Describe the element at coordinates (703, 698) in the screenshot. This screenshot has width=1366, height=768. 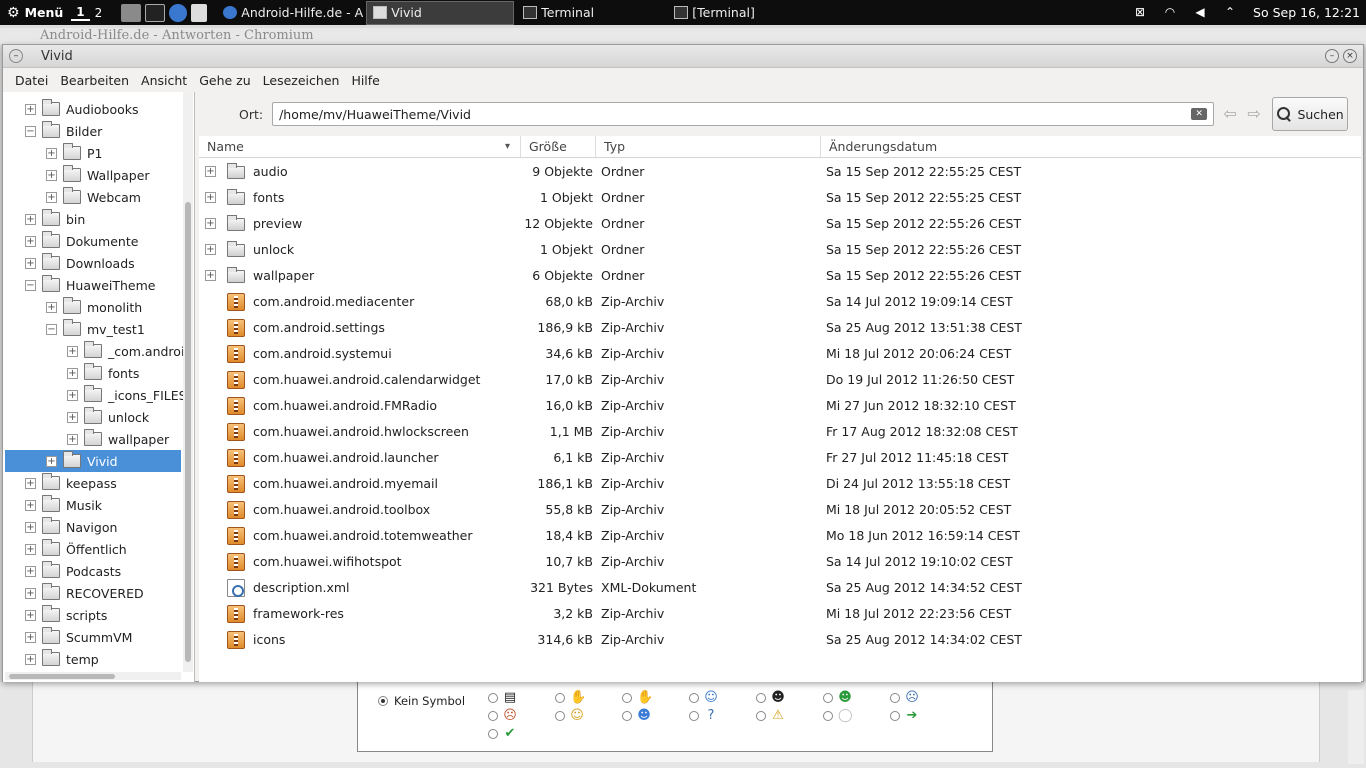
I see `emoticon-option: ☺` at that location.